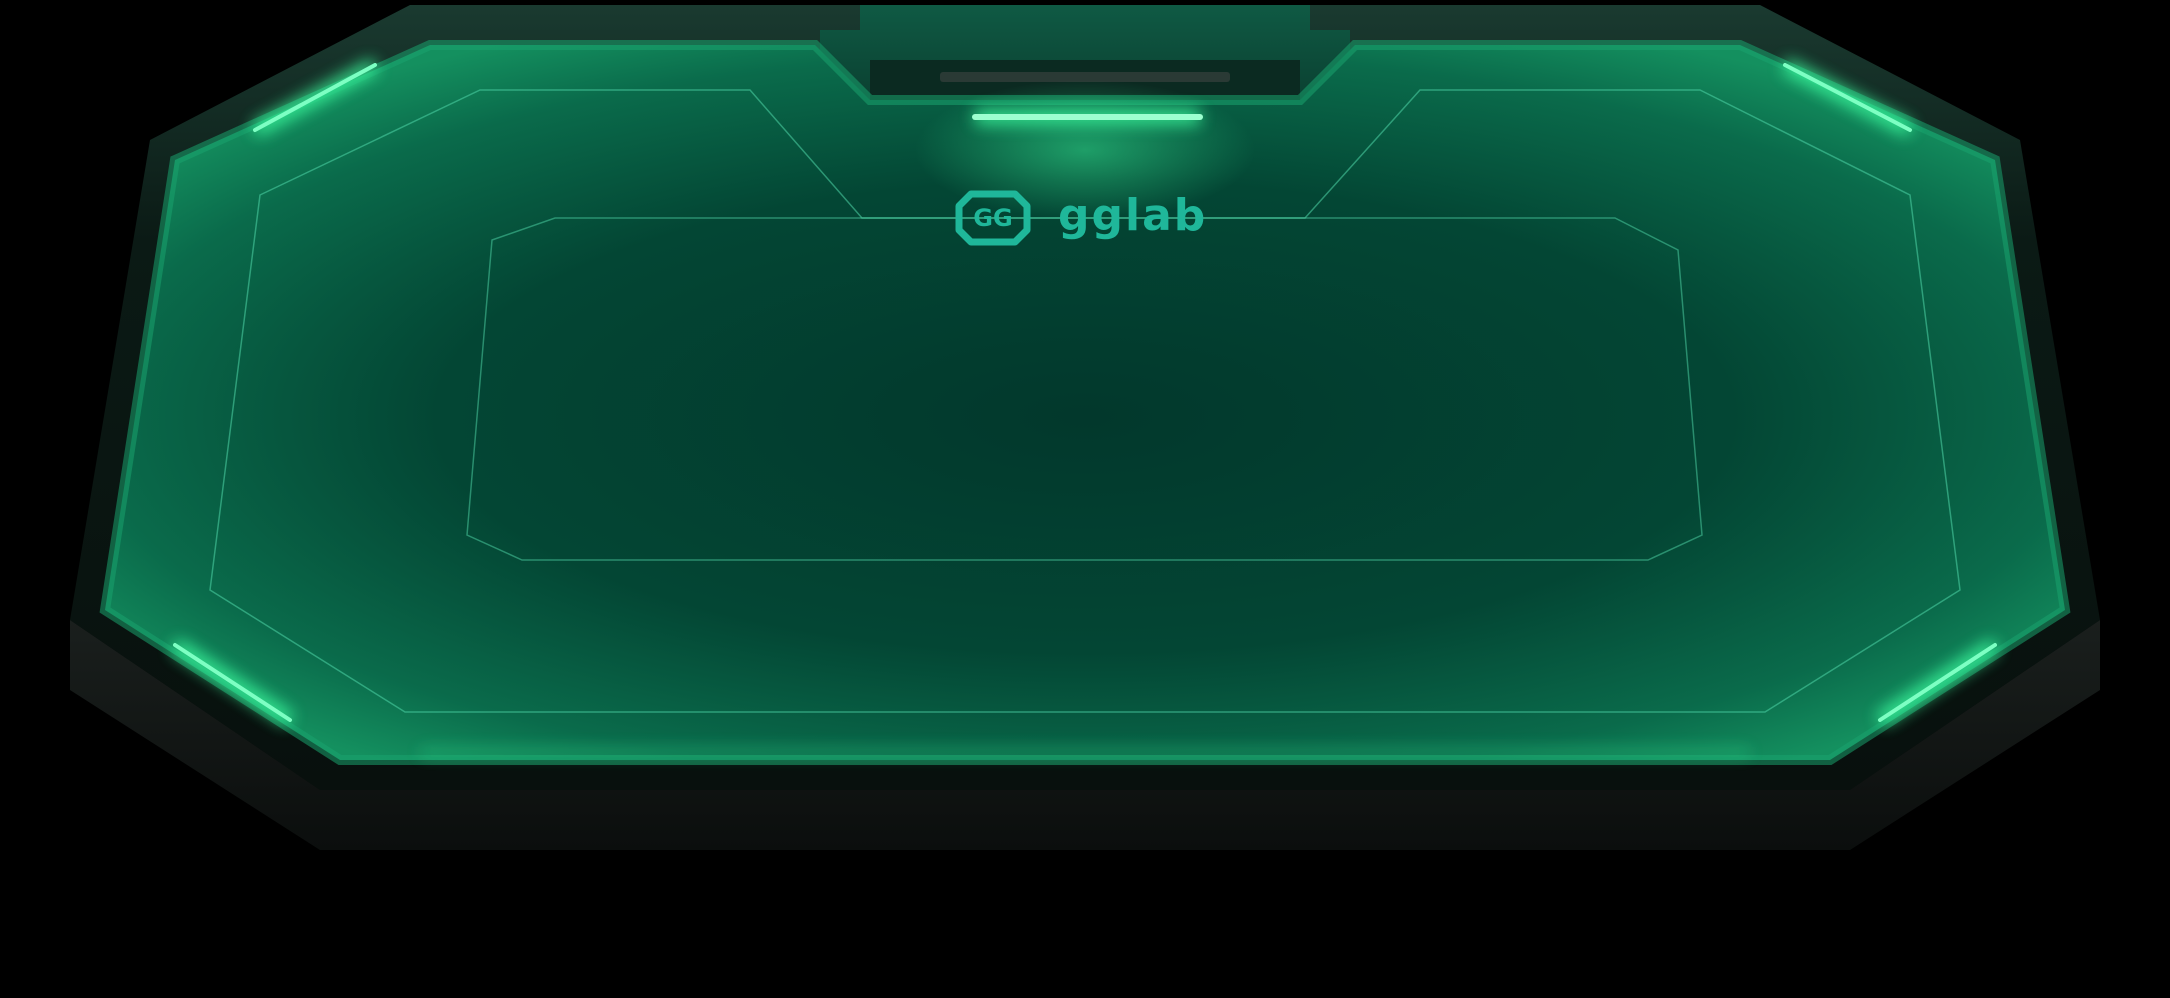 The height and width of the screenshot is (998, 2170). What do you see at coordinates (992, 218) in the screenshot?
I see `svg-text: GG` at bounding box center [992, 218].